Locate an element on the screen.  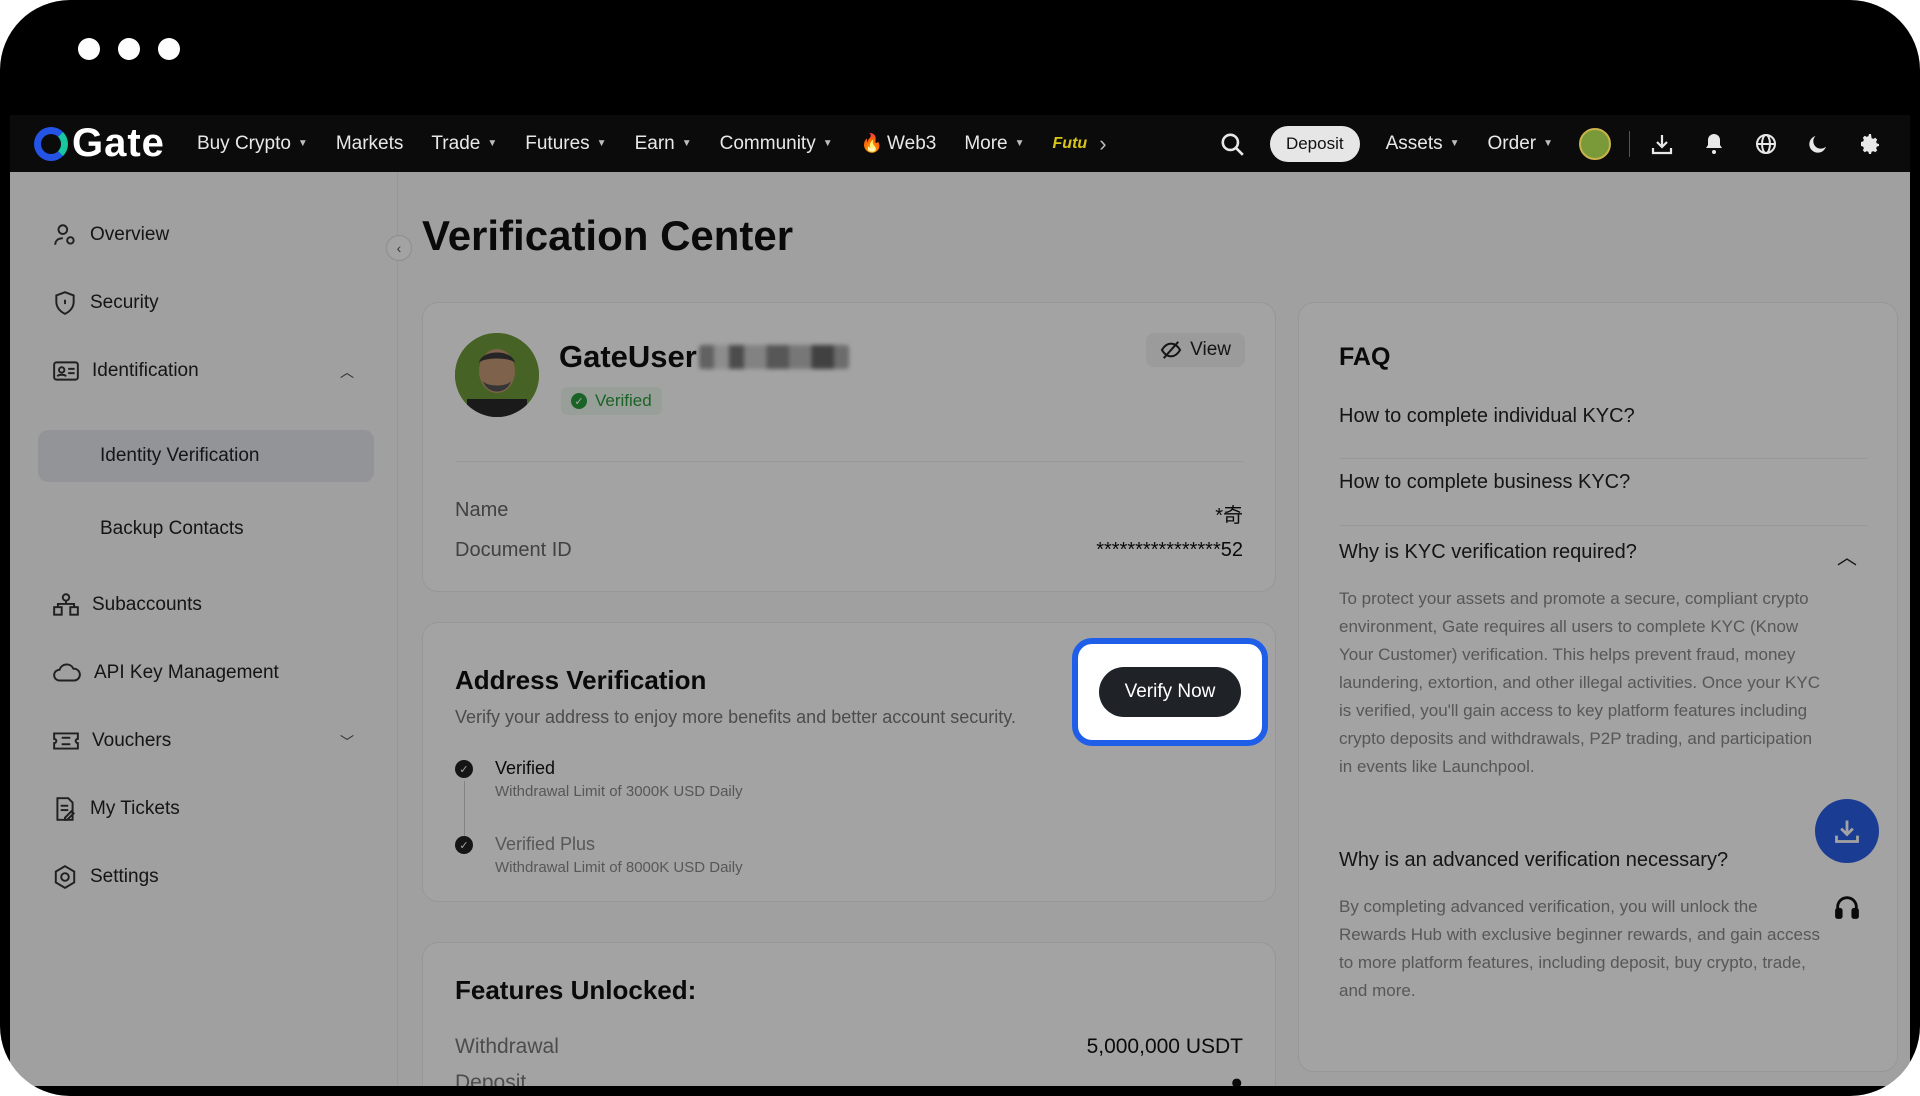
window-dot-close is located at coordinates (89, 49).